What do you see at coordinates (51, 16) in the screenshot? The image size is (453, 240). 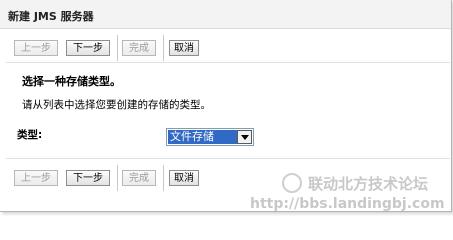 I see `page-title: 新建 JMS 服务器` at bounding box center [51, 16].